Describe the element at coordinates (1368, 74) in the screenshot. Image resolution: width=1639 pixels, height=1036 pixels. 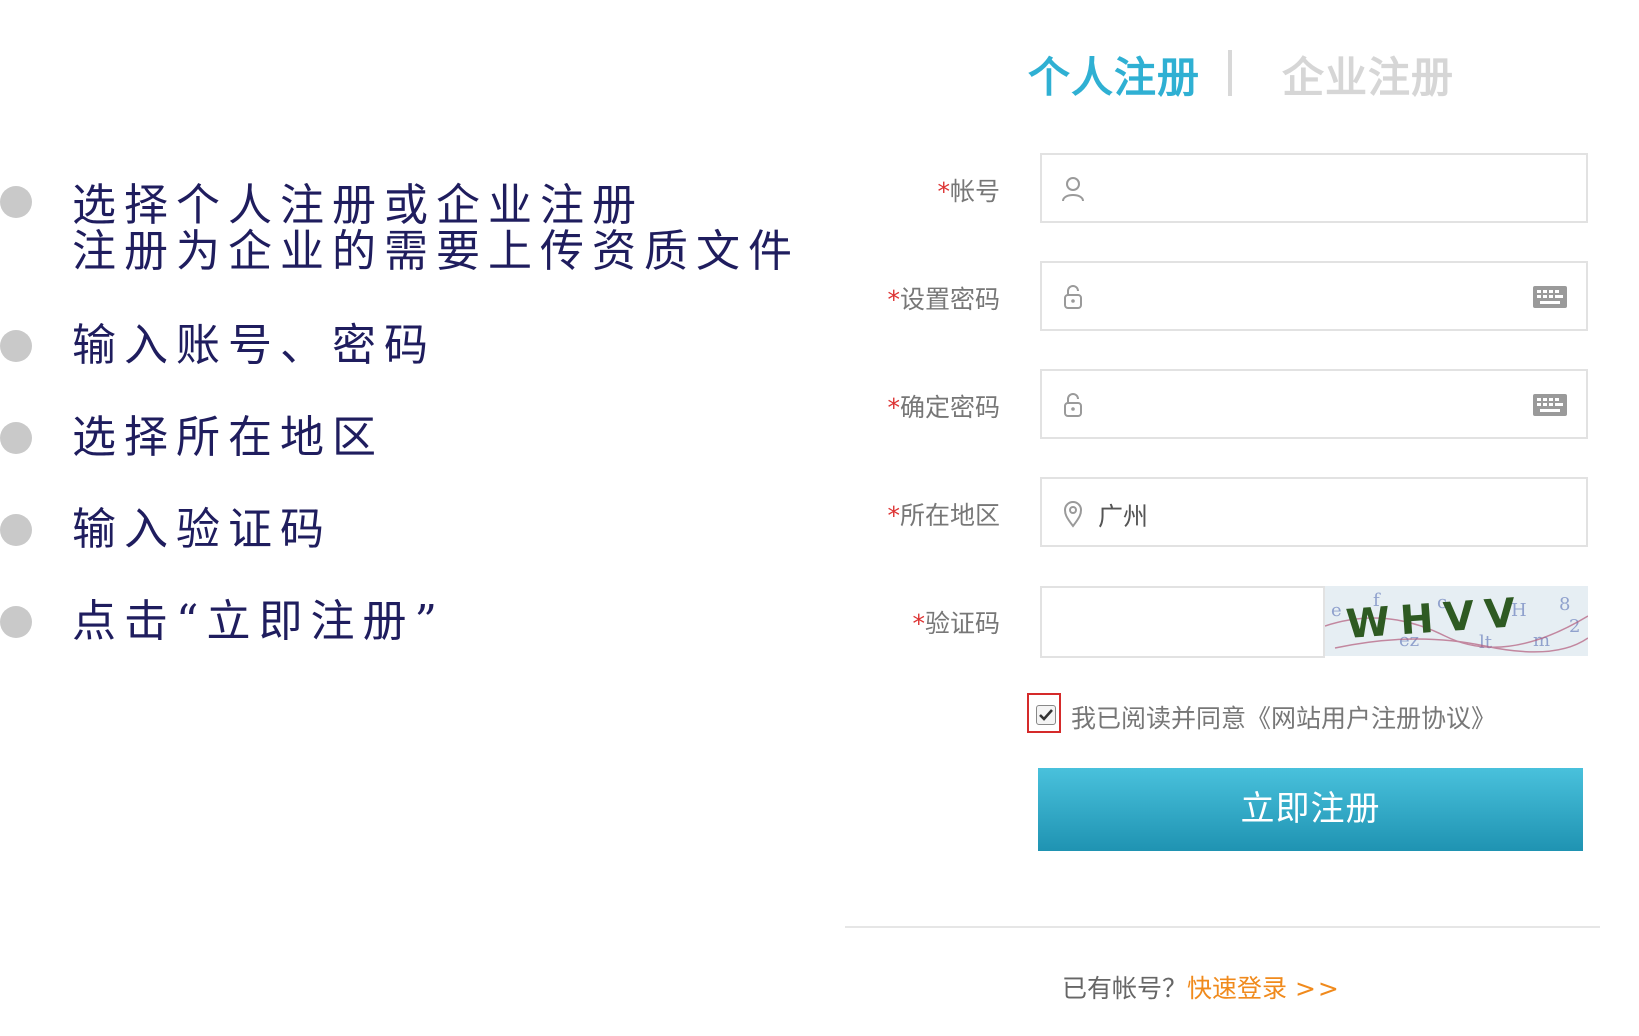
I see `tab-company-register: 企业注册` at that location.